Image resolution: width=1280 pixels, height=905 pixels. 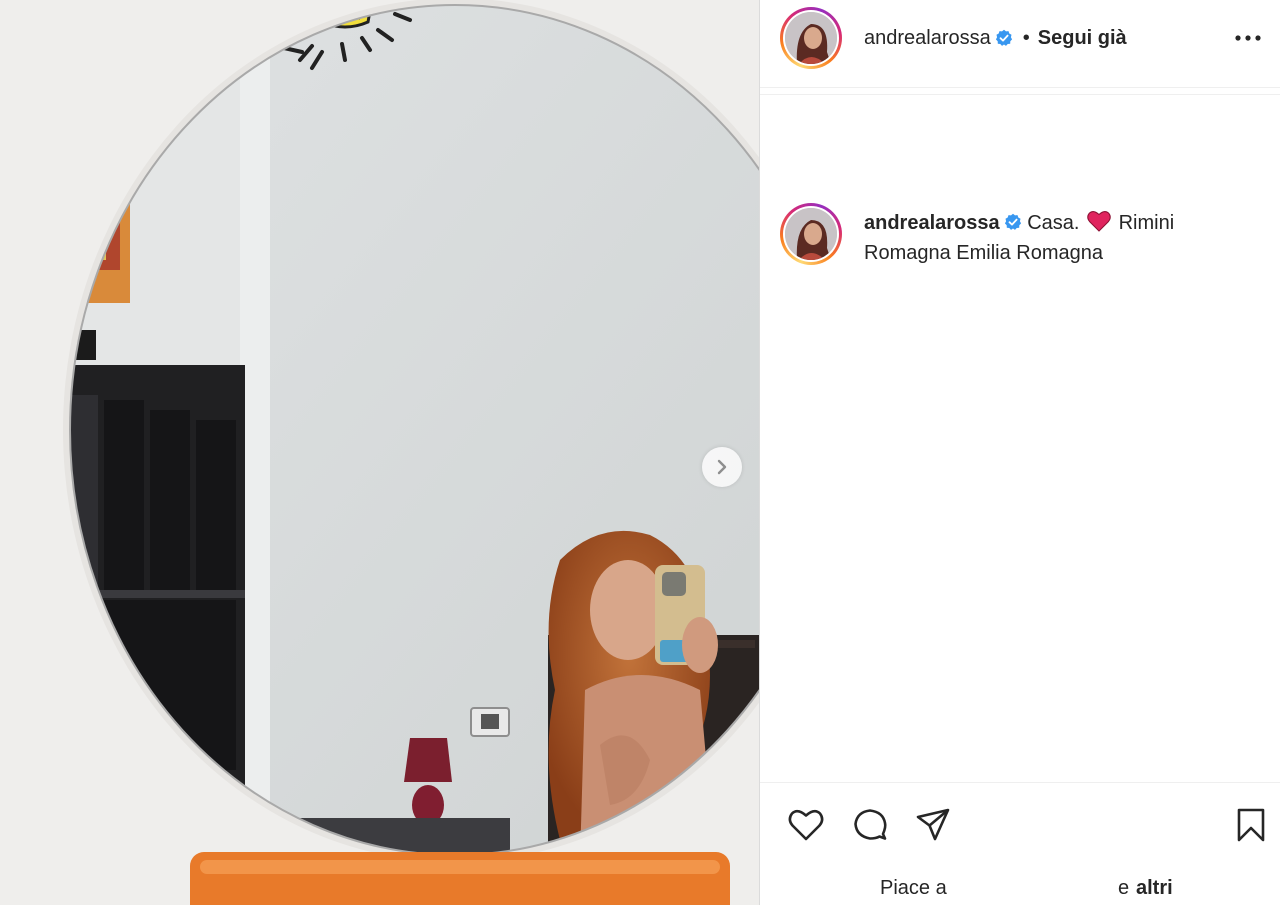 I want to click on chevron-right-icon, so click(x=722, y=467).